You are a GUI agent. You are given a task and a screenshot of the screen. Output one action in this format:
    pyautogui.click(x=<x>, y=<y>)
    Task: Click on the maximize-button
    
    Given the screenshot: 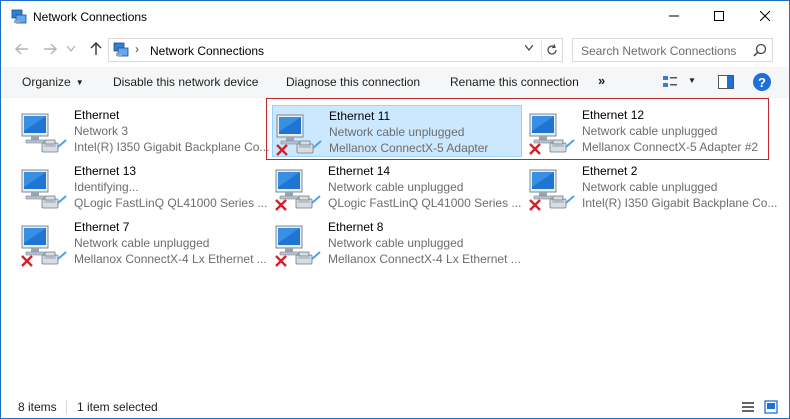 What is the action you would take?
    pyautogui.click(x=719, y=17)
    